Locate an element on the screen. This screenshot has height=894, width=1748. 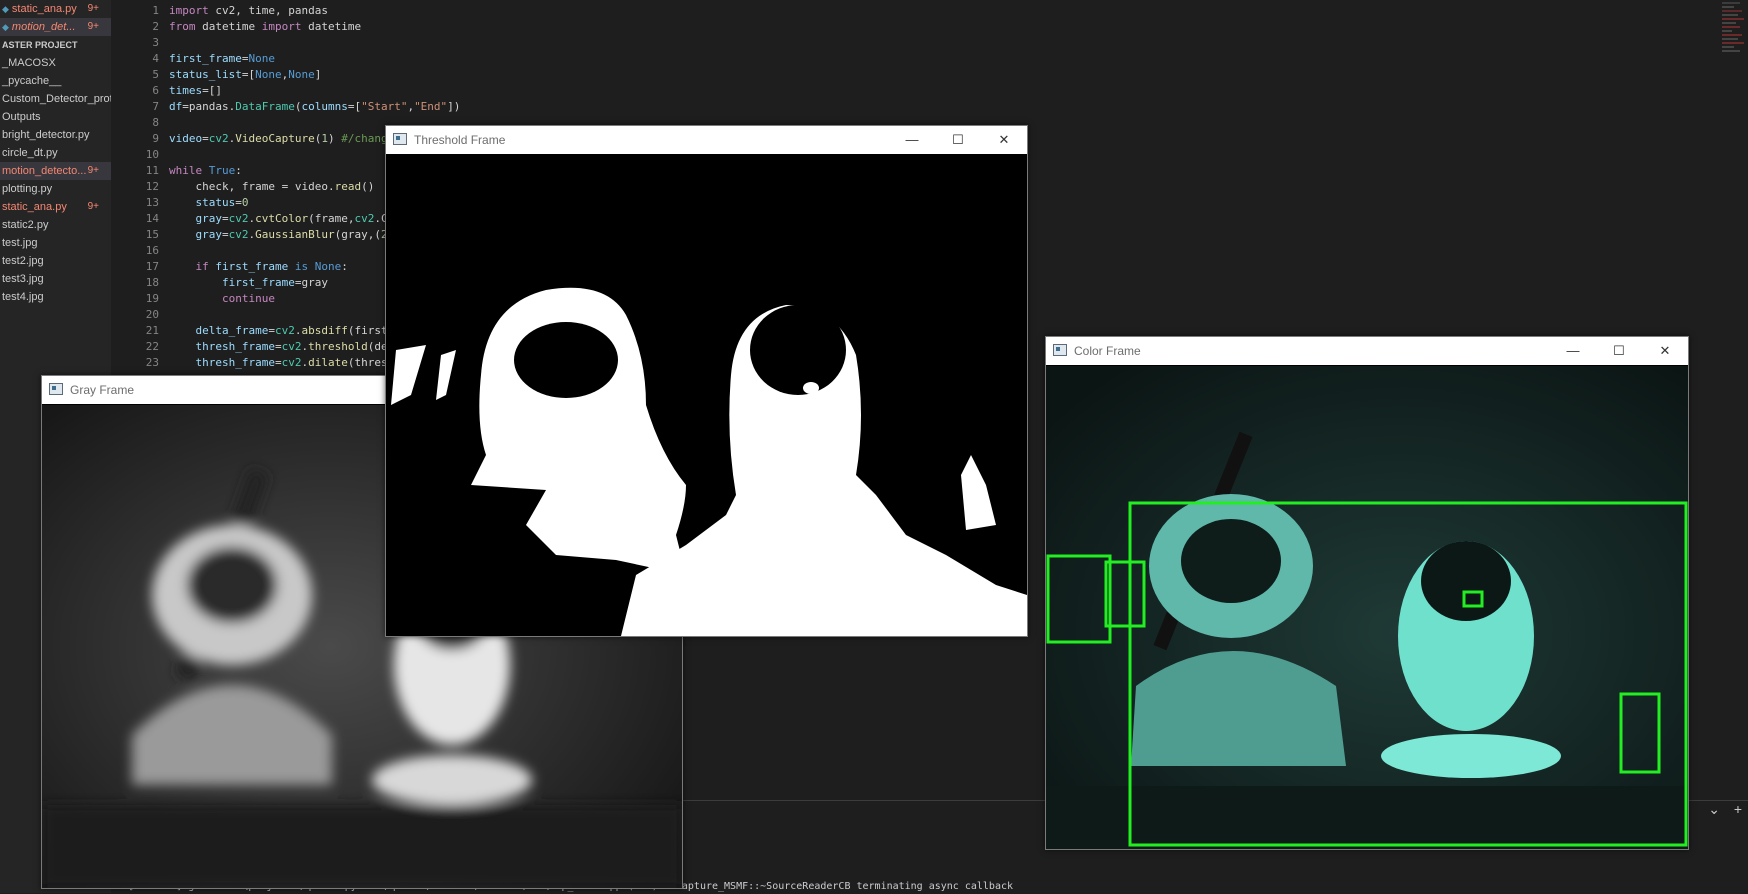
line-number: 4 is located at coordinates (155, 58).